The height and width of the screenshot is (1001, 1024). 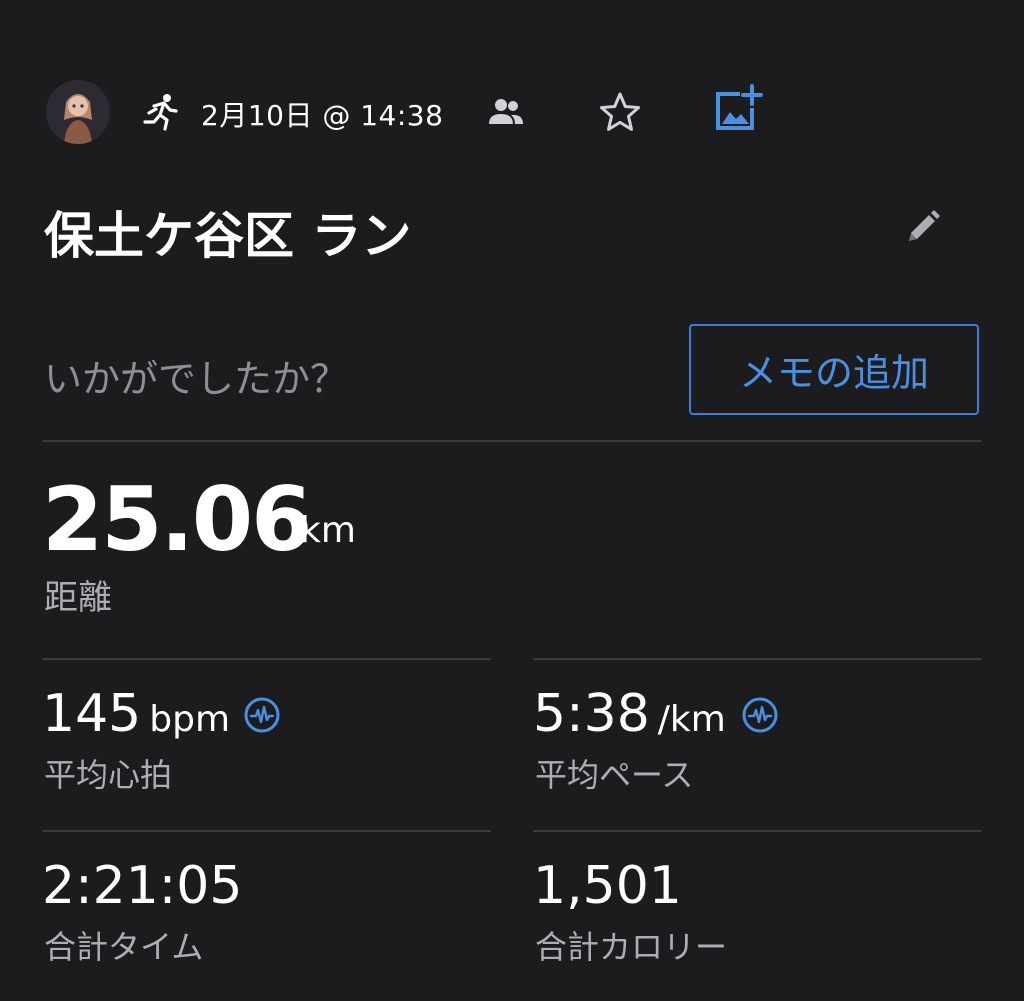 I want to click on add-memo-button: メモの追加, so click(x=834, y=369).